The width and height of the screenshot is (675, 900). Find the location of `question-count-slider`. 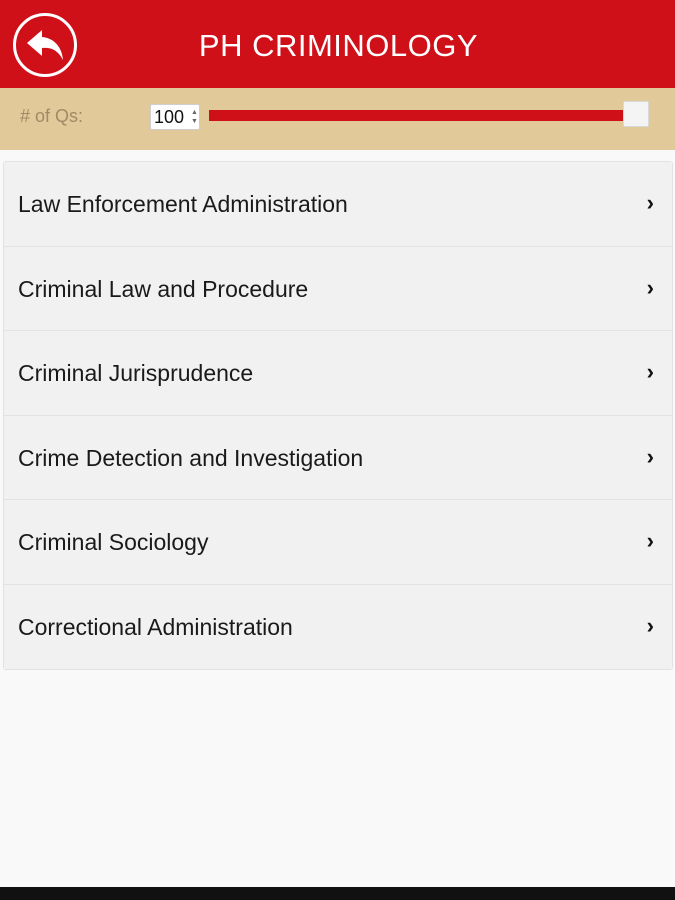

question-count-slider is located at coordinates (422, 115).